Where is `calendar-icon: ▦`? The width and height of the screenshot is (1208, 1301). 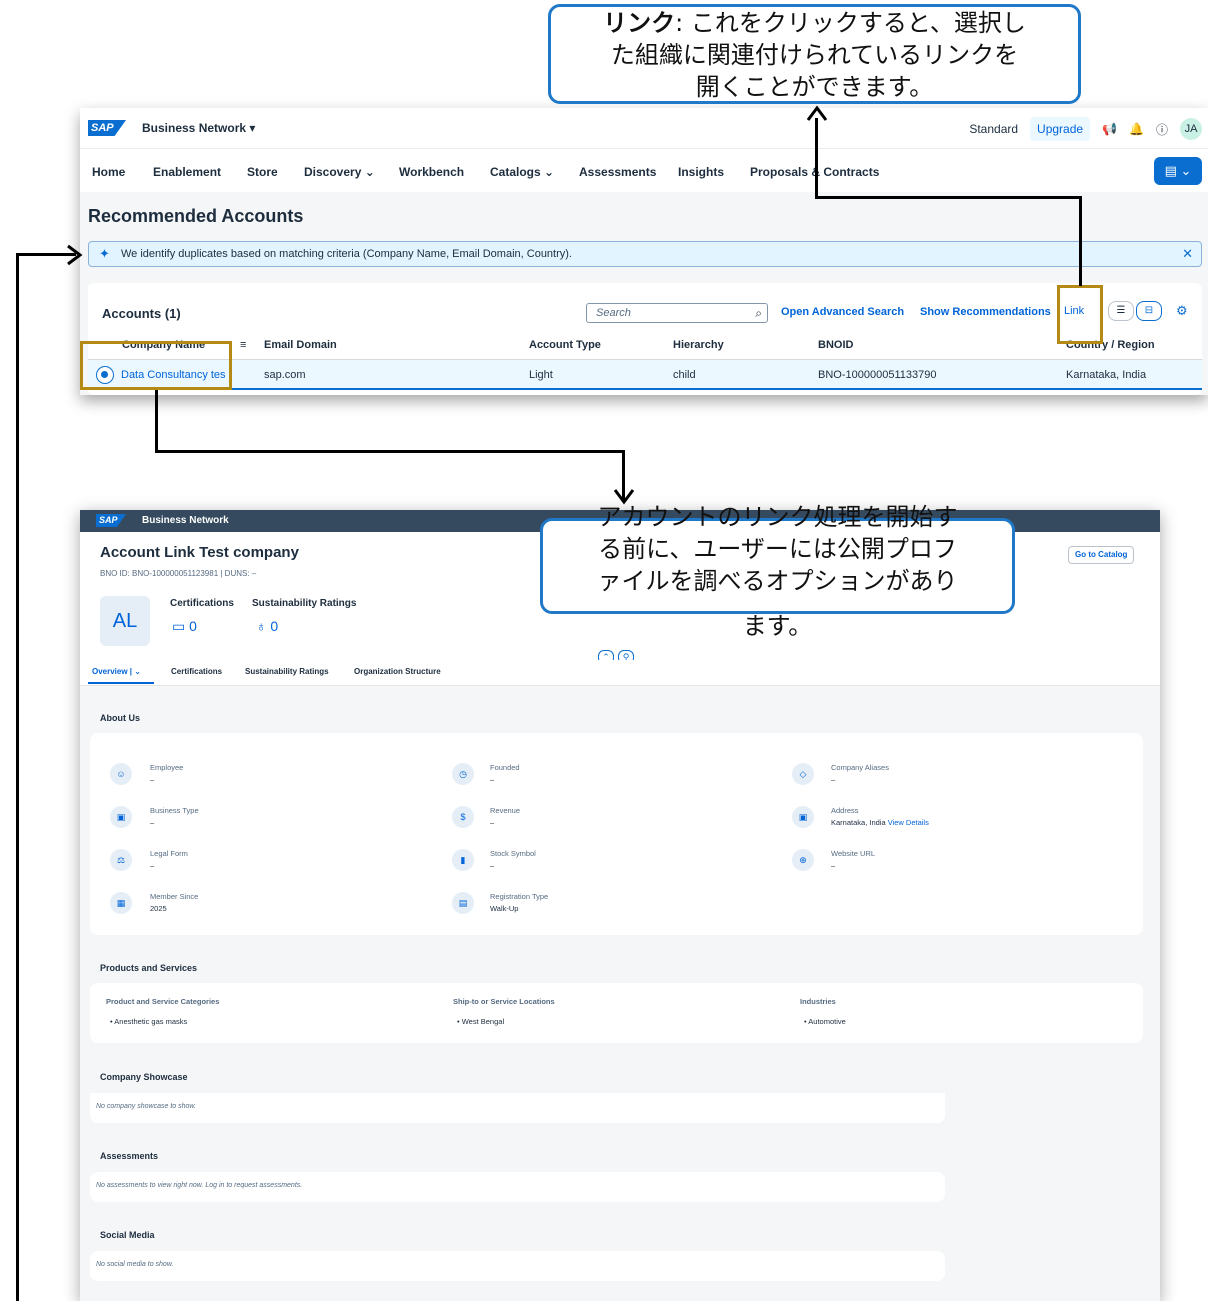
calendar-icon: ▦ is located at coordinates (121, 903).